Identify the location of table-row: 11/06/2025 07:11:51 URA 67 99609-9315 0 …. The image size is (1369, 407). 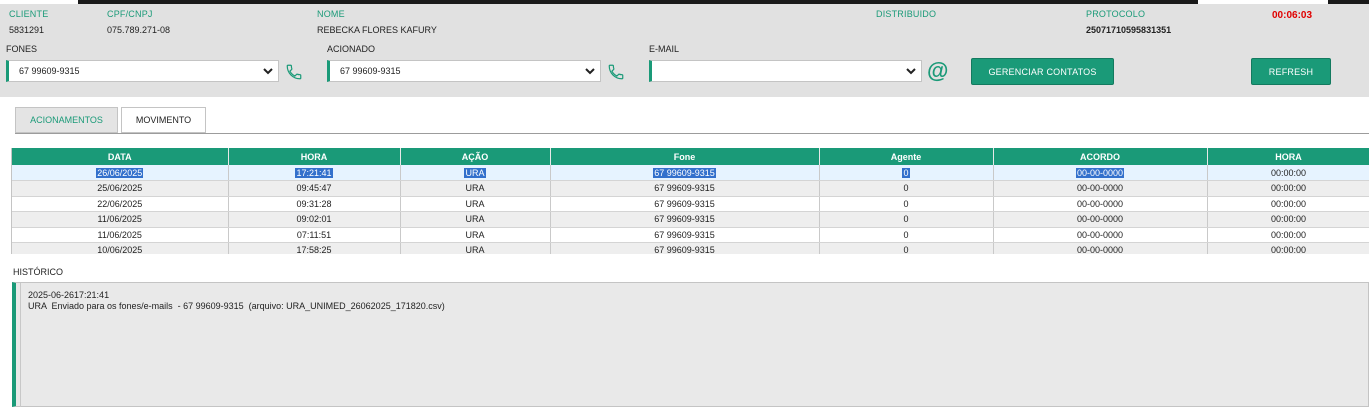
(690, 235).